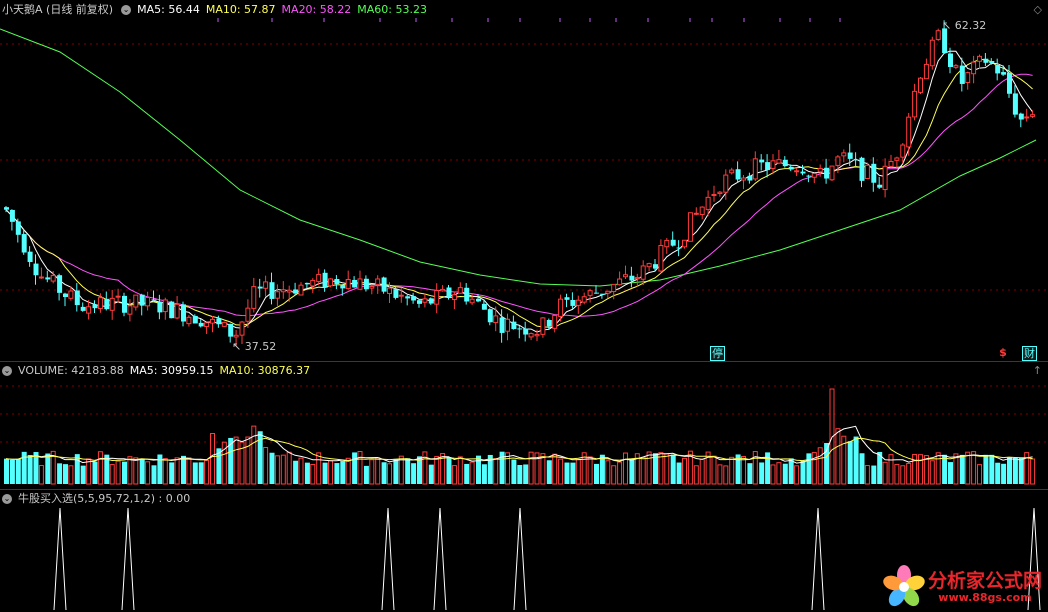  What do you see at coordinates (961, 587) in the screenshot?
I see `watermark-logo: 分析家公式网 www.88gs.com` at bounding box center [961, 587].